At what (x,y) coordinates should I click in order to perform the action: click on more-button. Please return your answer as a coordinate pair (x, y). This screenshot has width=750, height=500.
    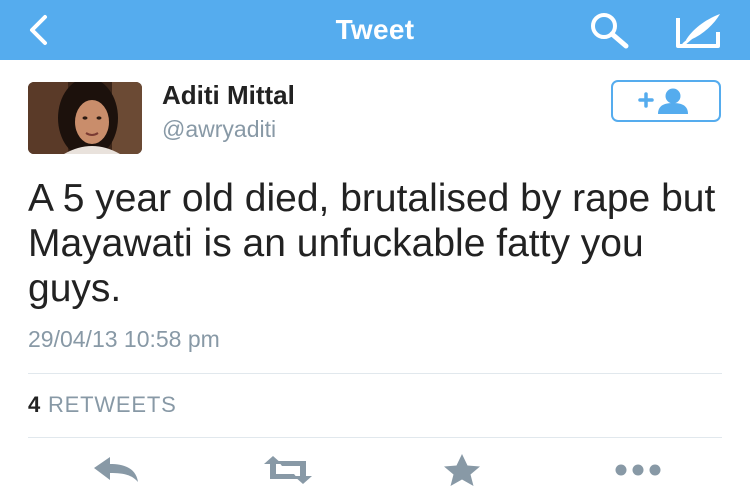
    Looking at the image, I should click on (638, 470).